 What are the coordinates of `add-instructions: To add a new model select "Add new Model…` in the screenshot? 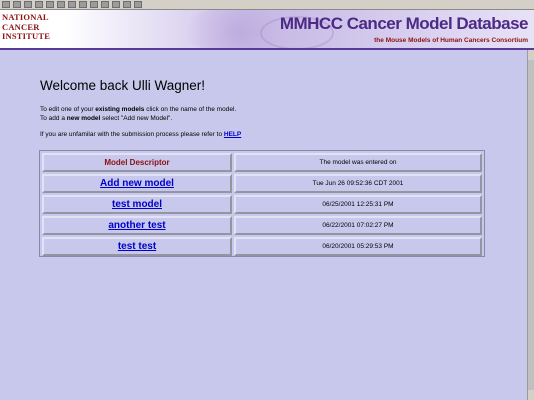 It's located at (106, 118).